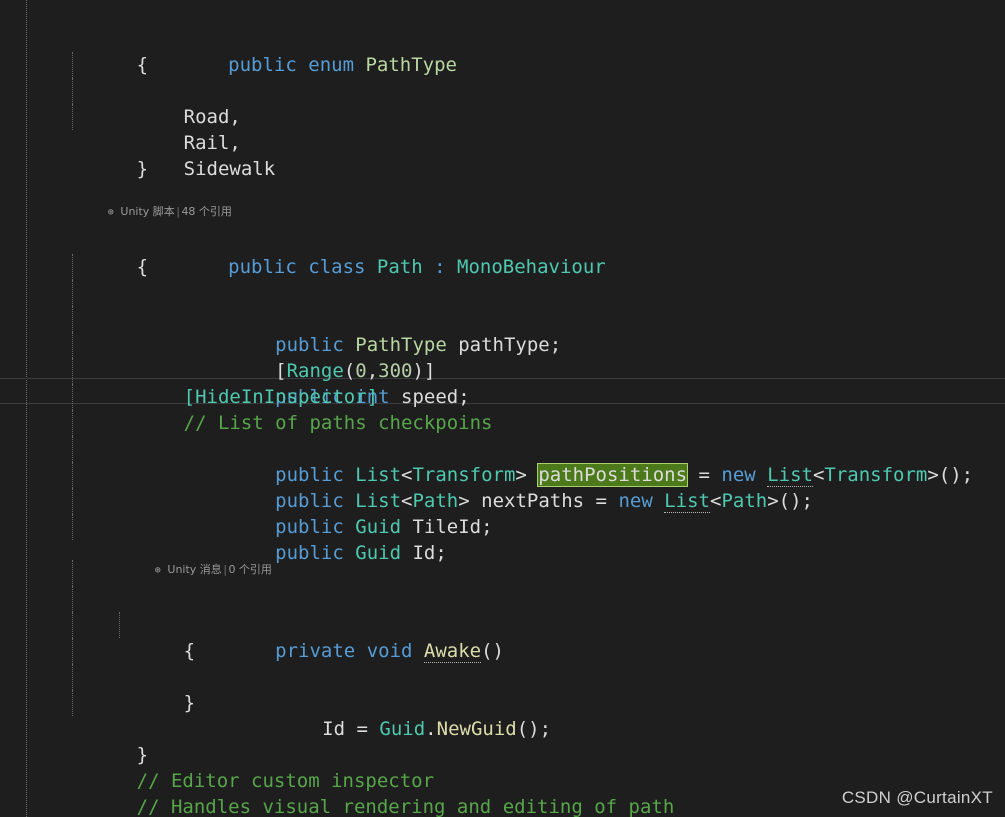 The height and width of the screenshot is (817, 1005). Describe the element at coordinates (502, 116) in the screenshot. I see `code-line-enum-rail: Rail,` at that location.